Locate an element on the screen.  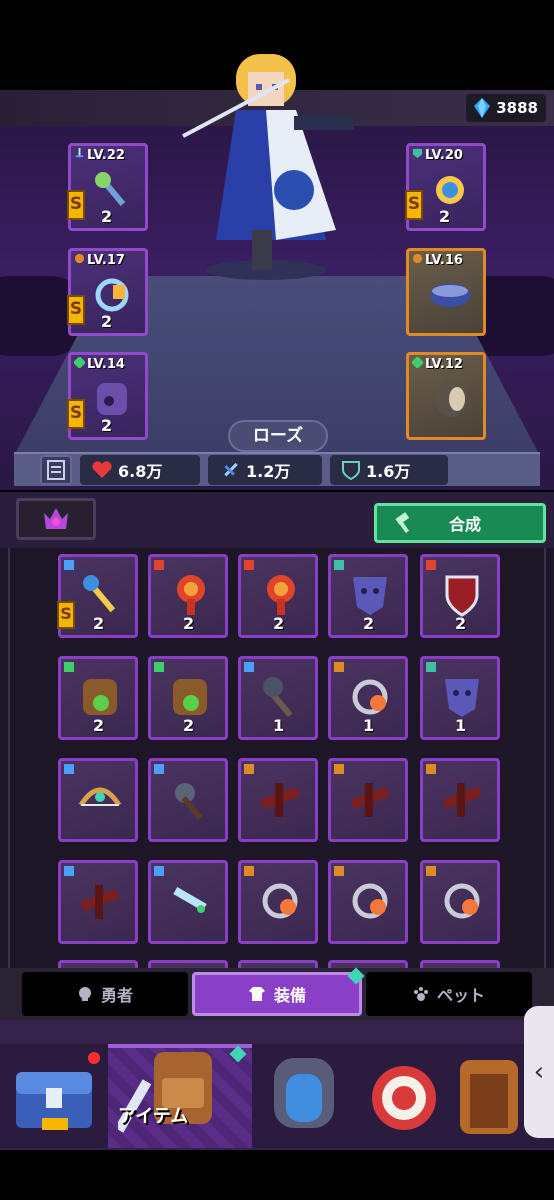
sword-icon is located at coordinates (231, 469).